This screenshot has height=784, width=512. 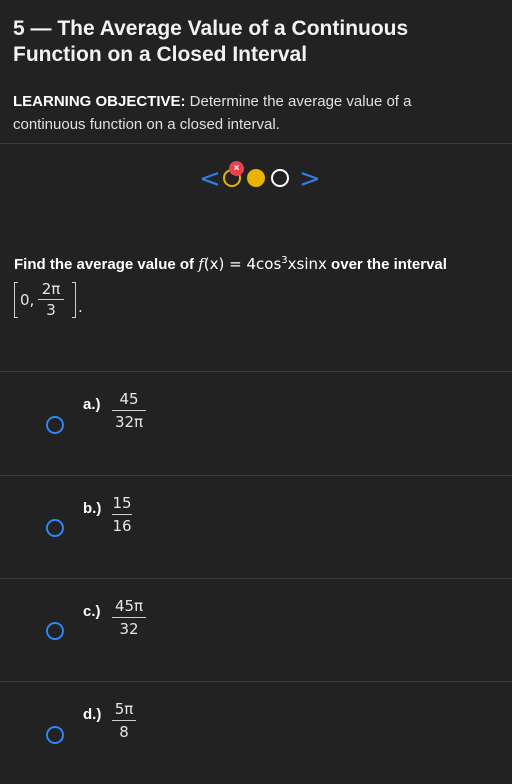 I want to click on answer-option-d: d.) 5π 8, so click(x=256, y=733).